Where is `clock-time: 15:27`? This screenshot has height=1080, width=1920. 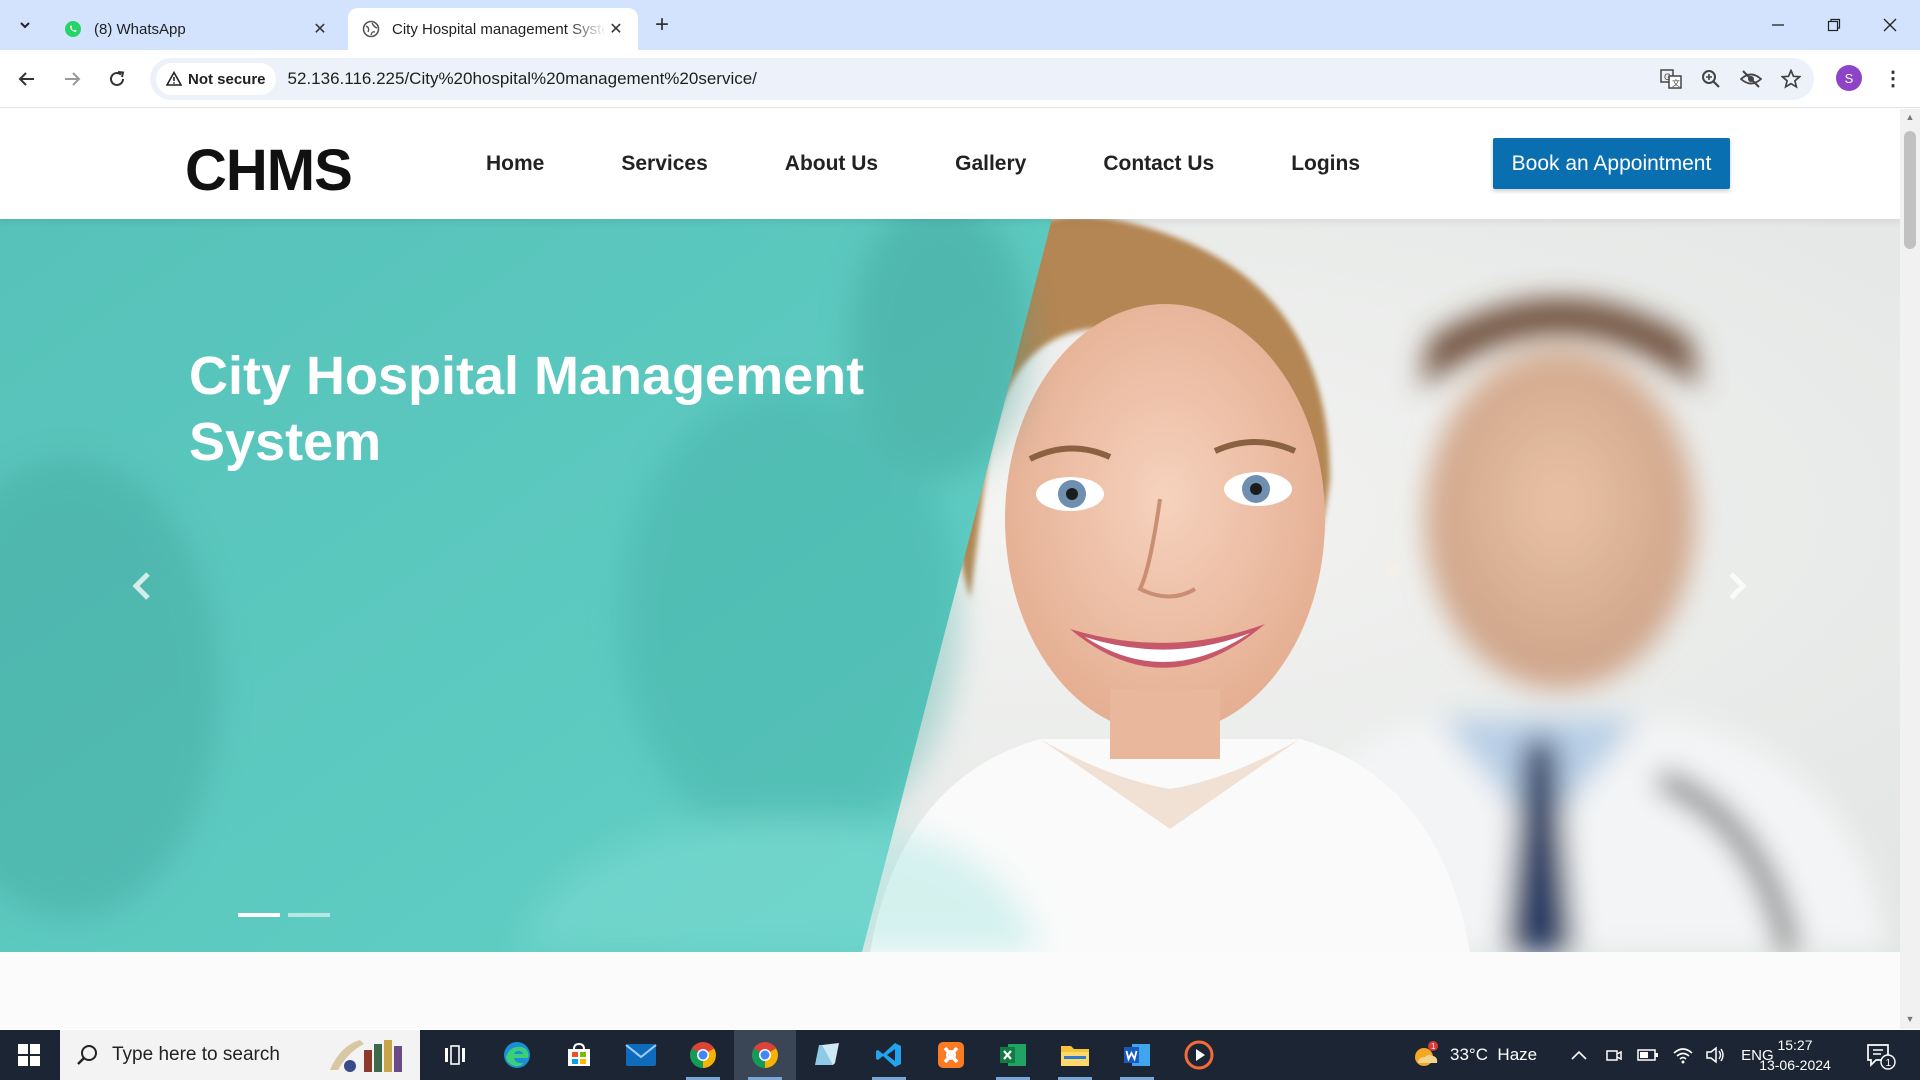 clock-time: 15:27 is located at coordinates (1795, 1045).